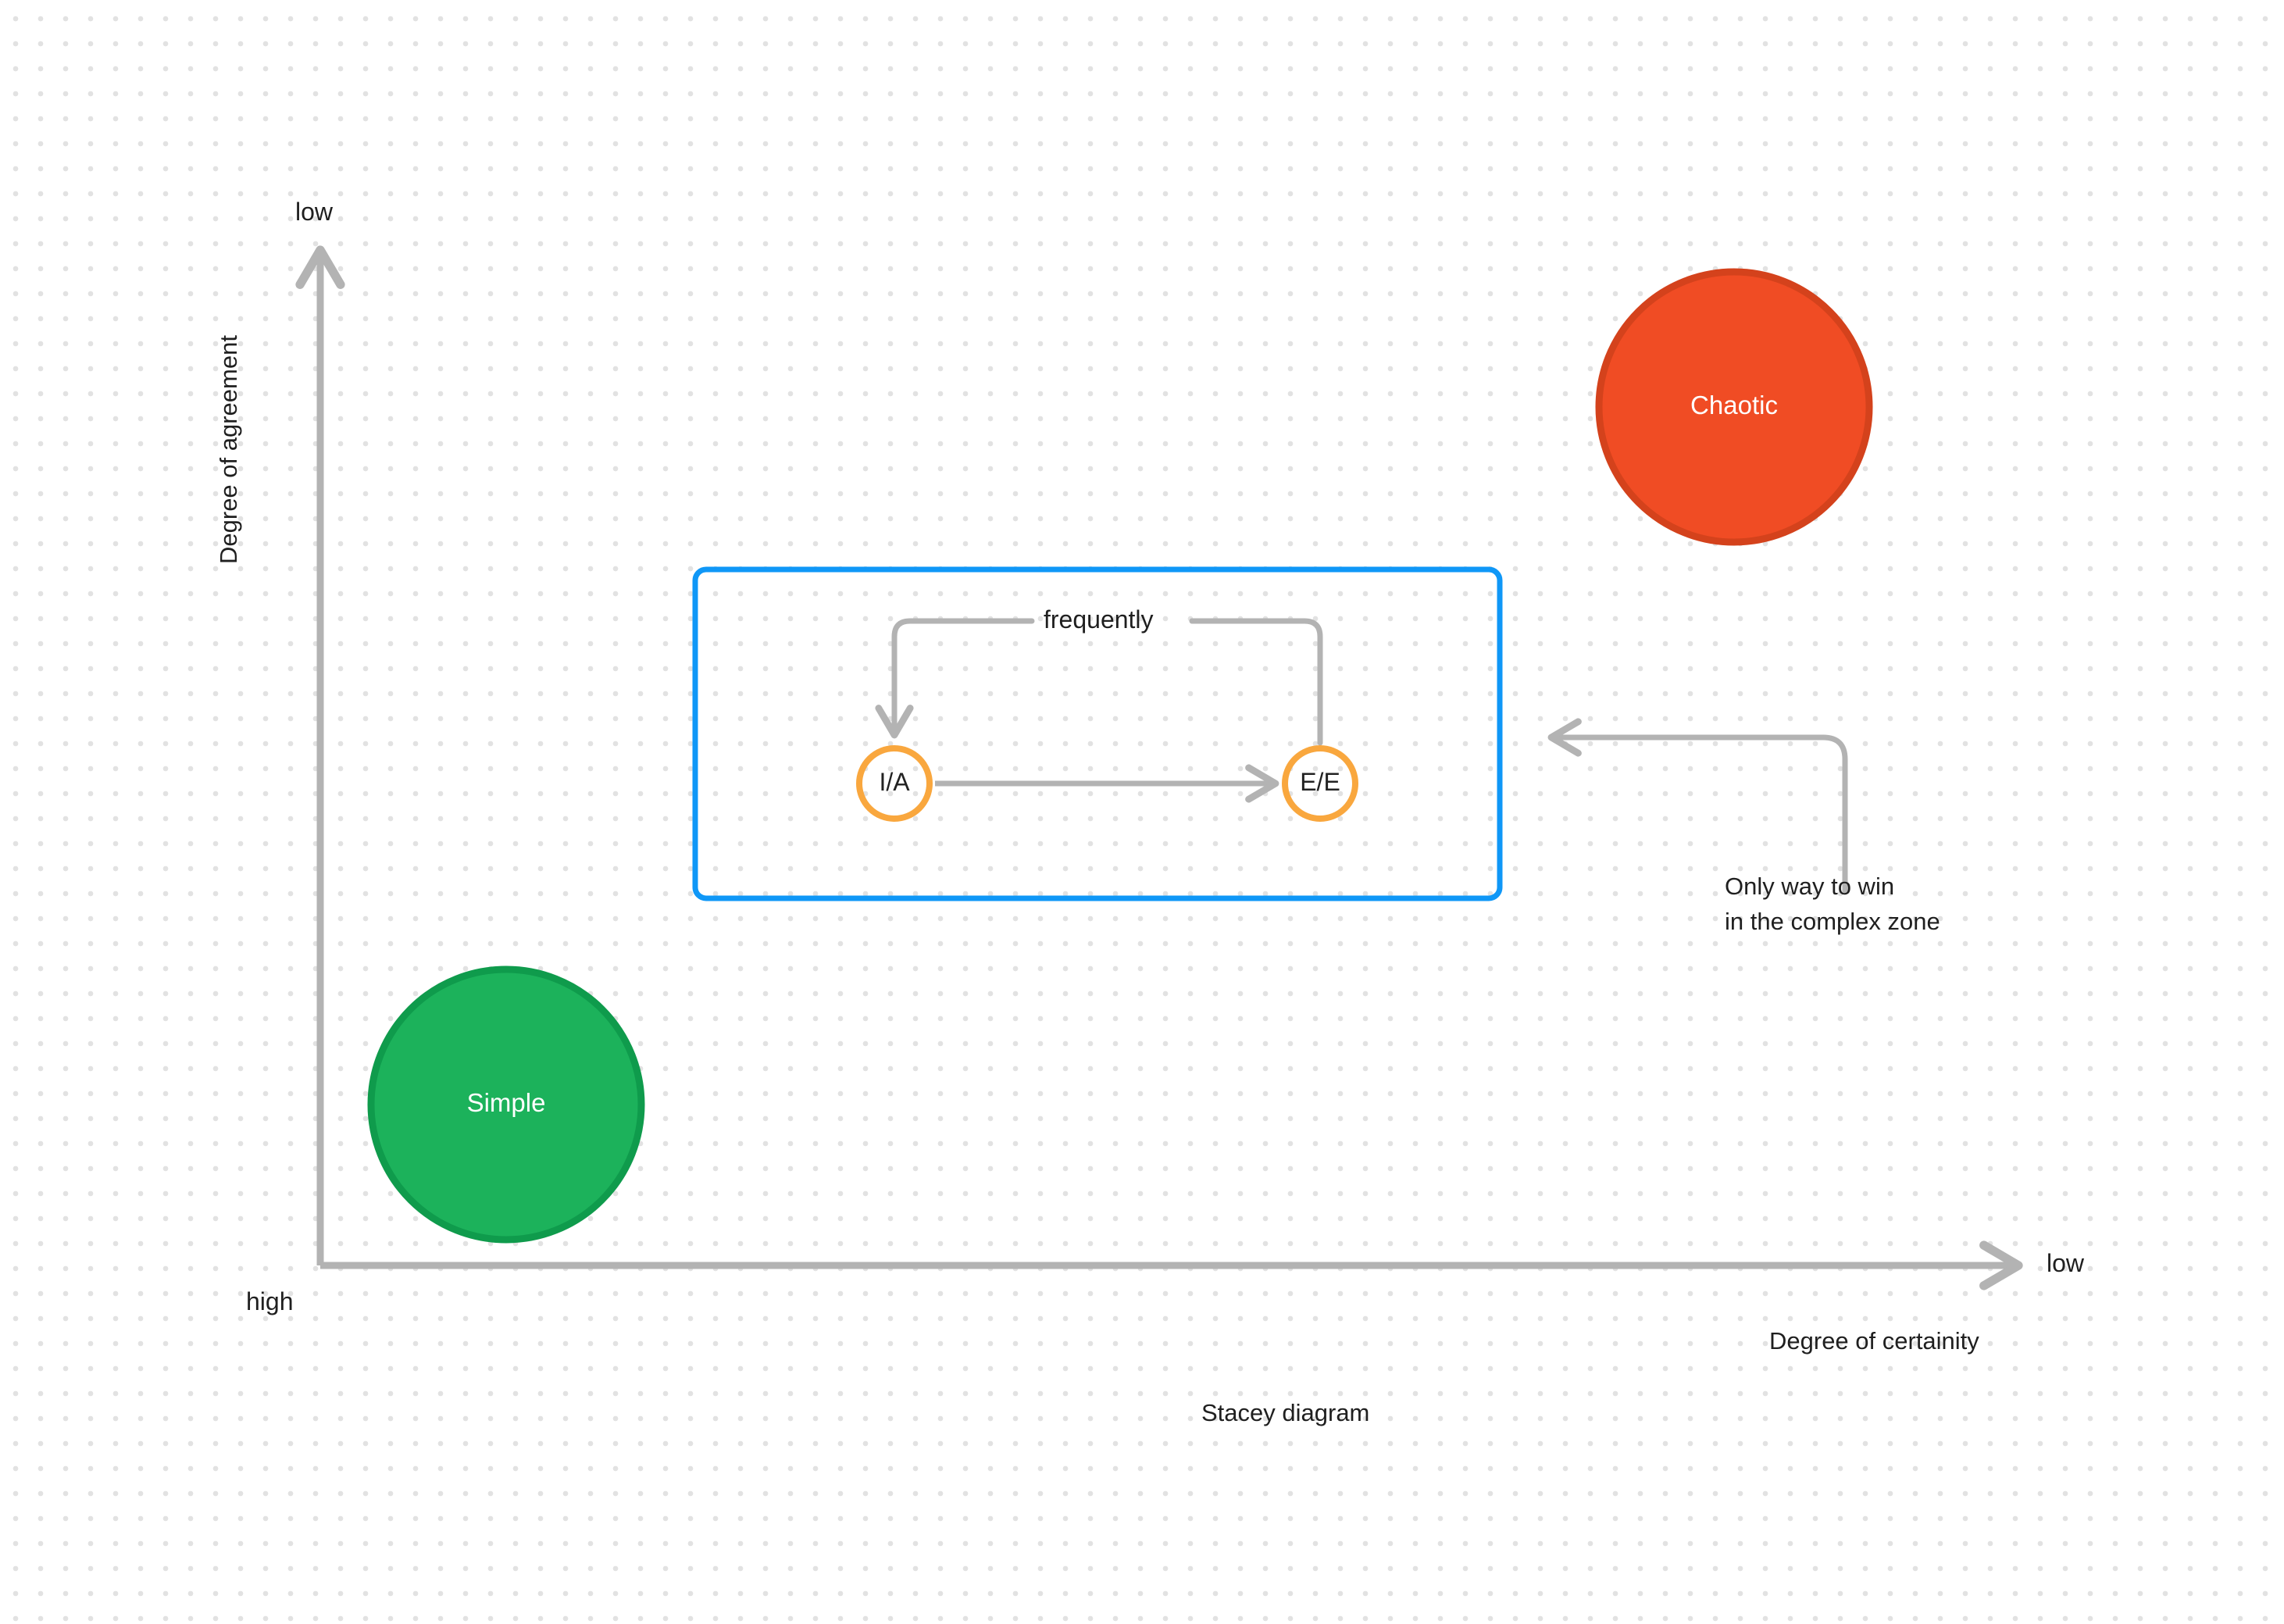 The height and width of the screenshot is (1624, 2284). Describe the element at coordinates (1874, 1341) in the screenshot. I see `x-axis-title: Degree of certainity` at that location.